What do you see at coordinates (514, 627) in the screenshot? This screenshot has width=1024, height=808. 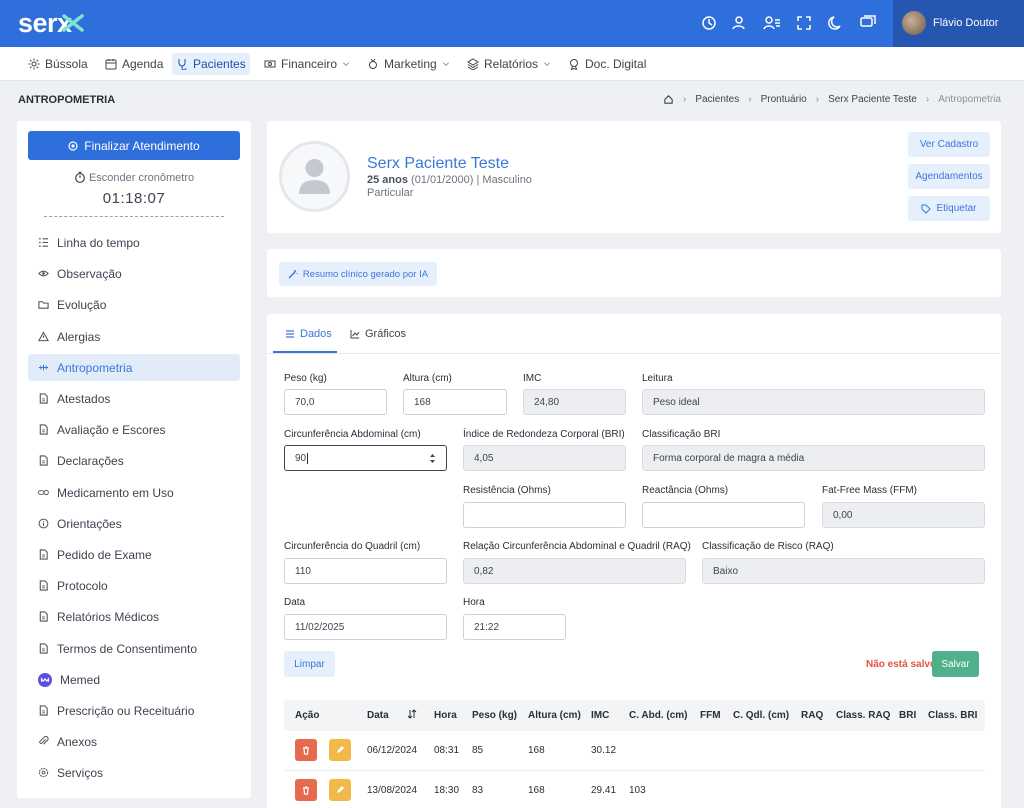 I see `hora-input: 21:22` at bounding box center [514, 627].